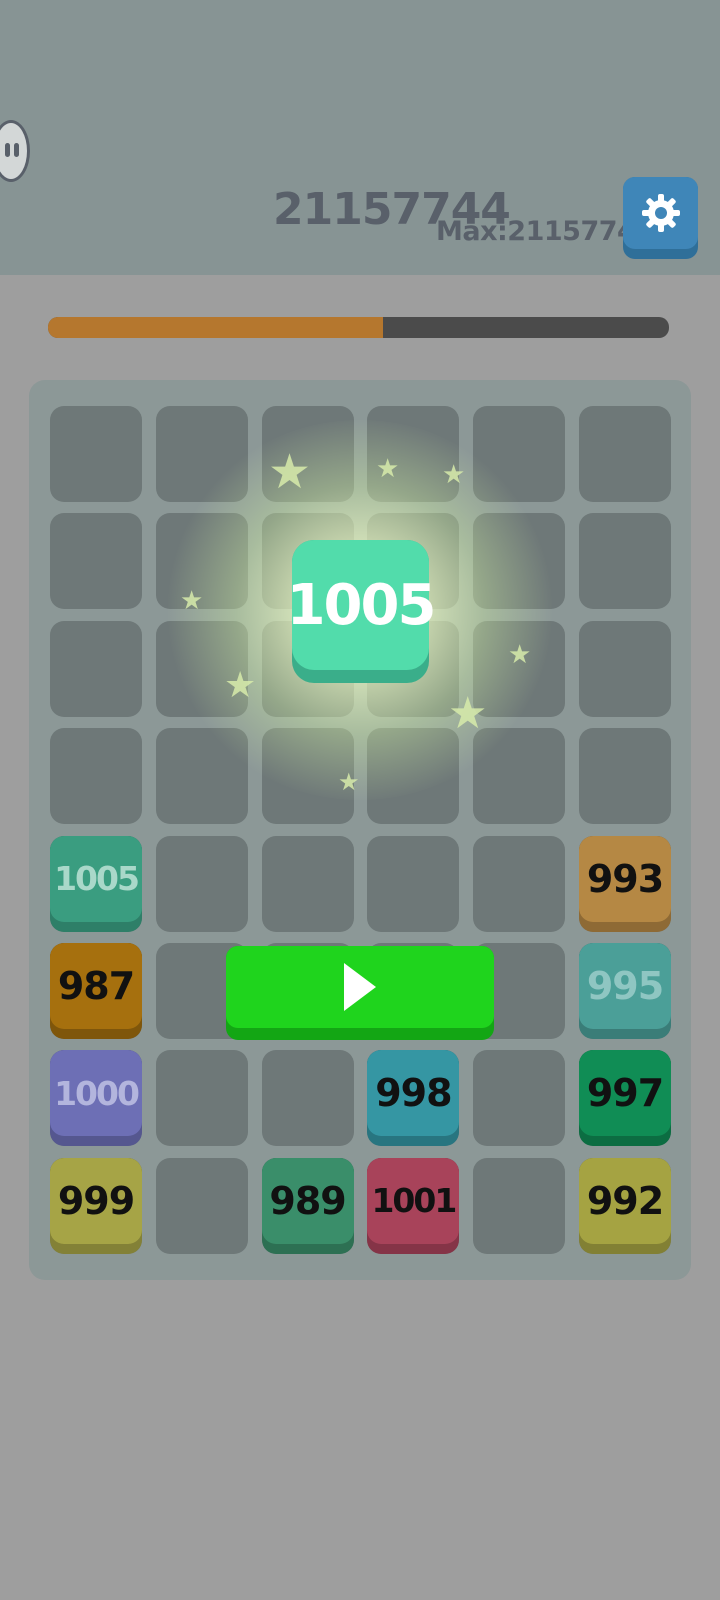 The image size is (720, 1600). I want to click on bot-eye-left, so click(7, 150).